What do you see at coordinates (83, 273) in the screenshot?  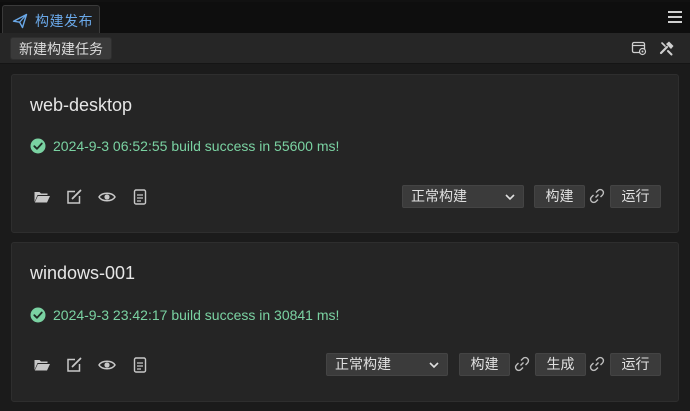 I see `task-name: windows-001` at bounding box center [83, 273].